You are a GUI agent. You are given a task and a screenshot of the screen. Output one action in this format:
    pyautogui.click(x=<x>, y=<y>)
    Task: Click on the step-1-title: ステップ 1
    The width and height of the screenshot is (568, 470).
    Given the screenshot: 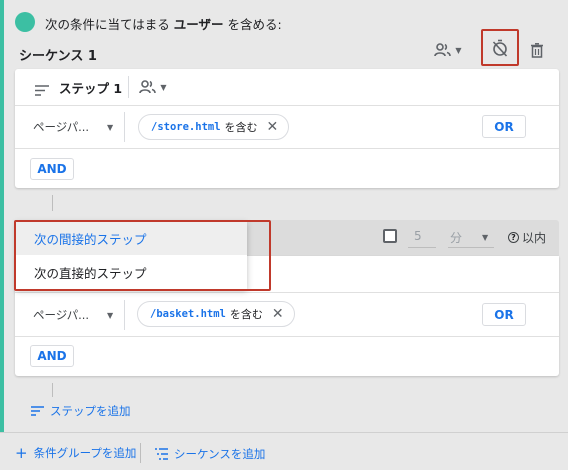 What is the action you would take?
    pyautogui.click(x=91, y=88)
    